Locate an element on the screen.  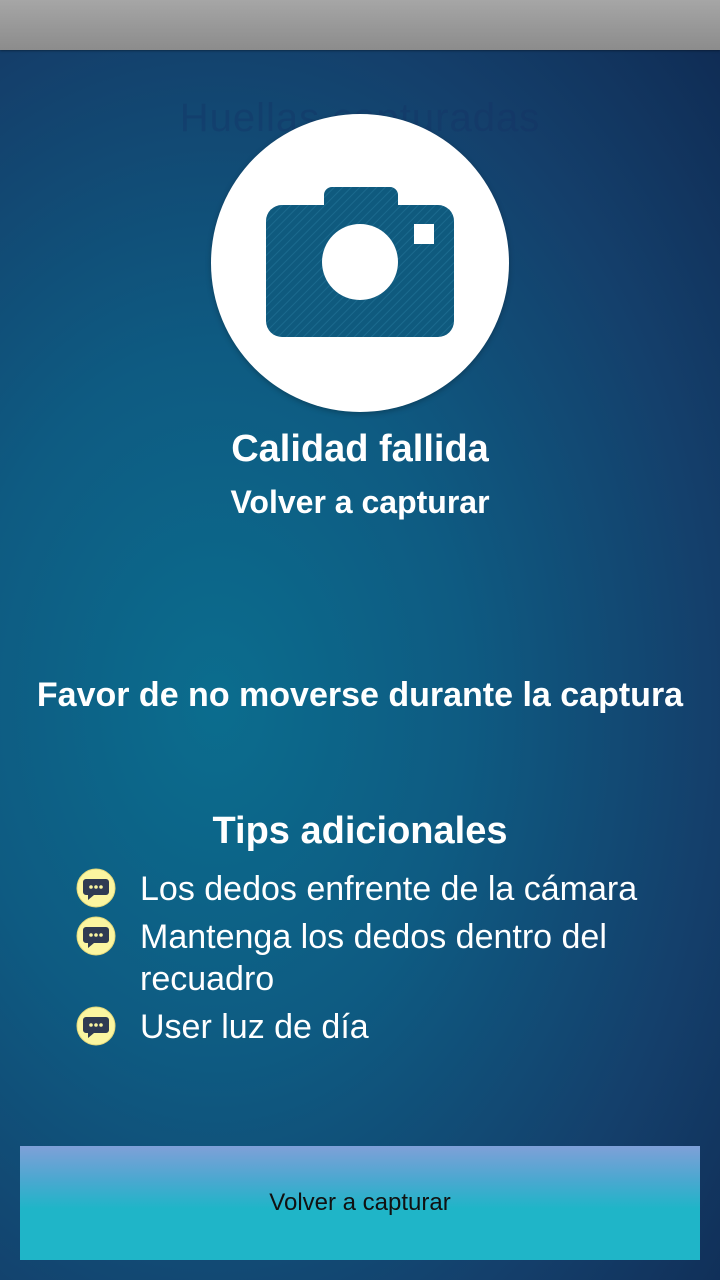
tip-text: User luz de día is located at coordinates (254, 1027).